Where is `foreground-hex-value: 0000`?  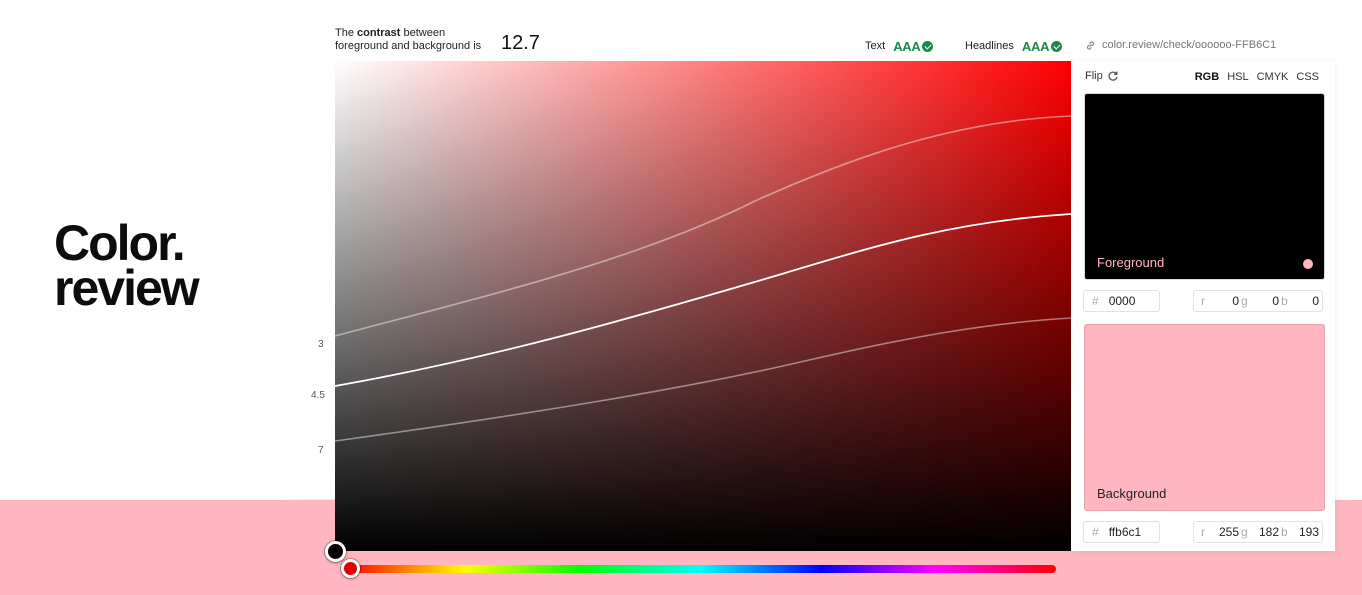
foreground-hex-value: 0000 is located at coordinates (1122, 301).